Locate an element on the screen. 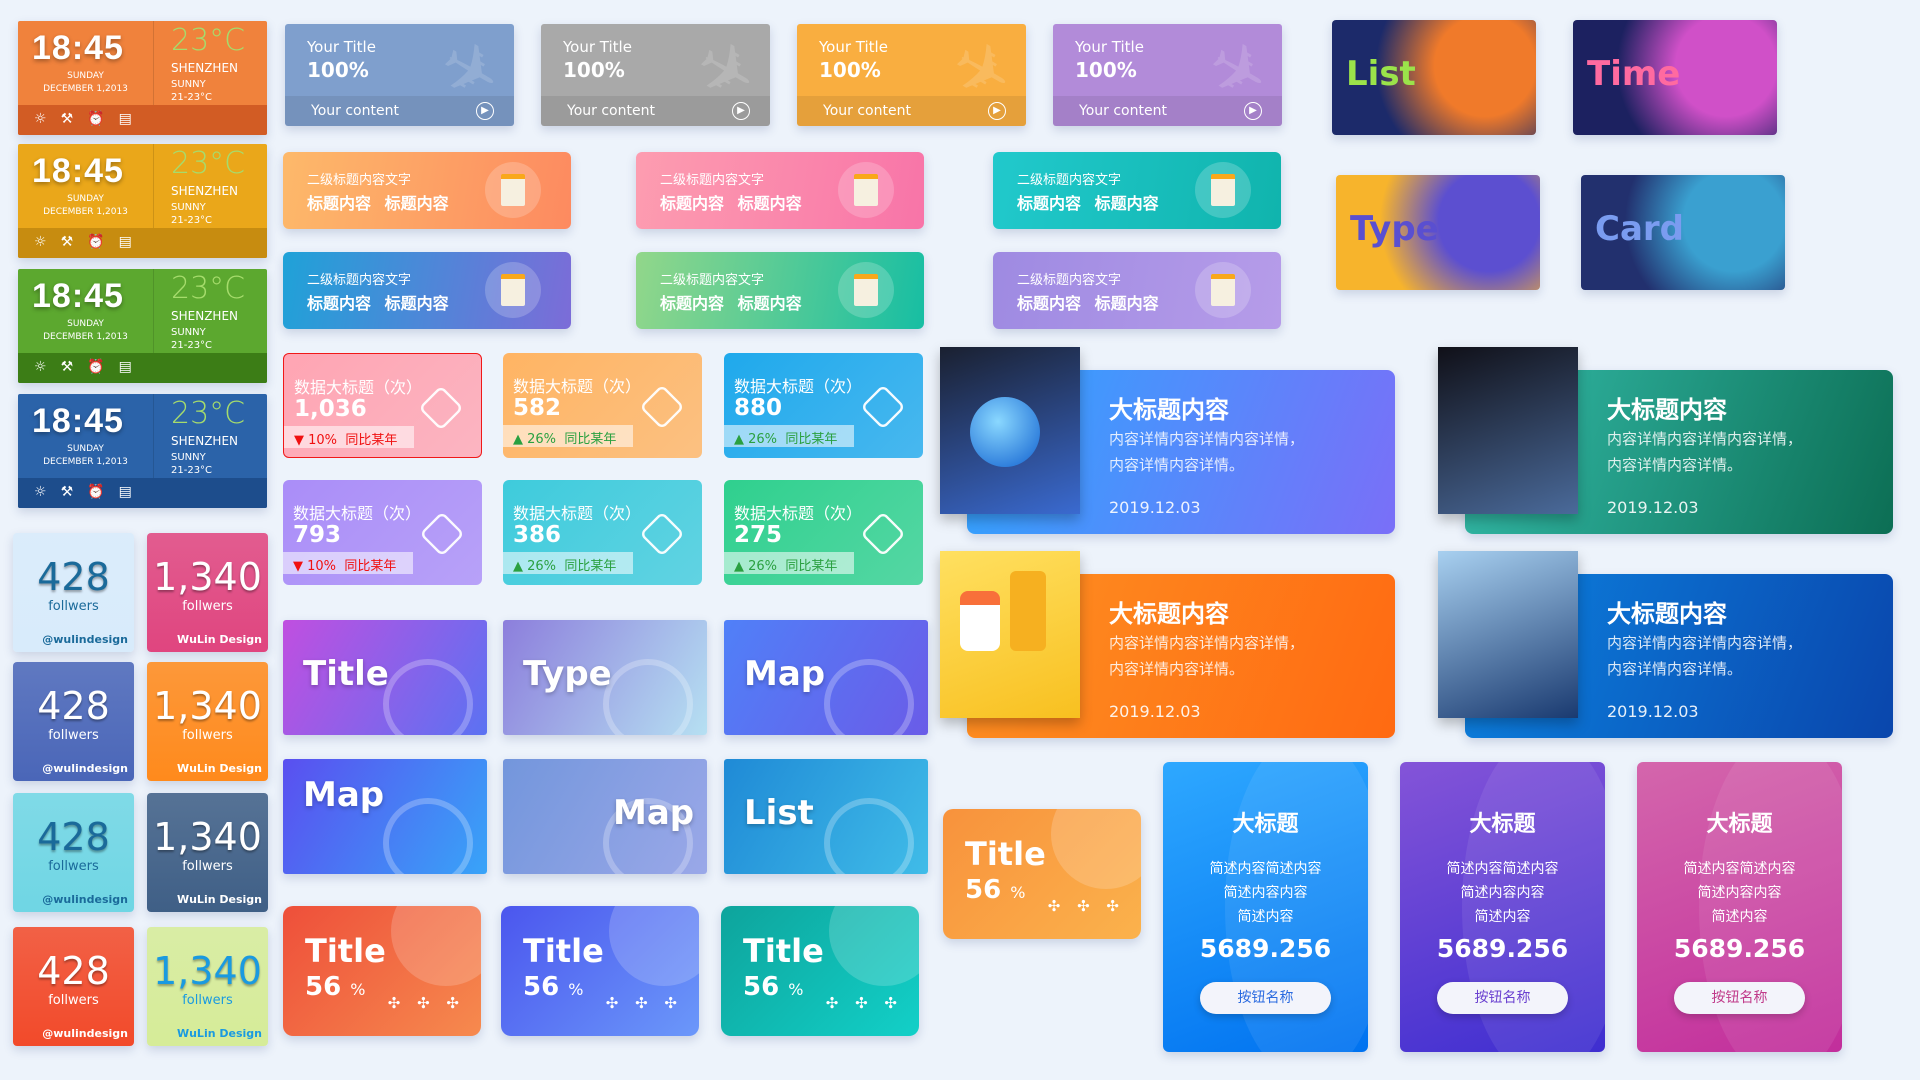  card-content: Your content is located at coordinates (1123, 111).